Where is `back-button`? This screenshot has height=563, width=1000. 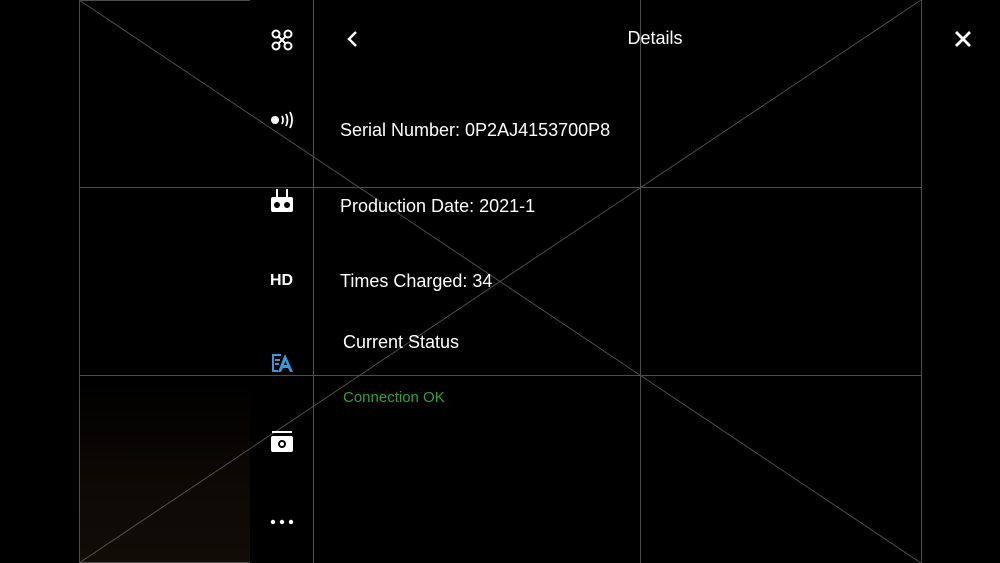
back-button is located at coordinates (352, 39).